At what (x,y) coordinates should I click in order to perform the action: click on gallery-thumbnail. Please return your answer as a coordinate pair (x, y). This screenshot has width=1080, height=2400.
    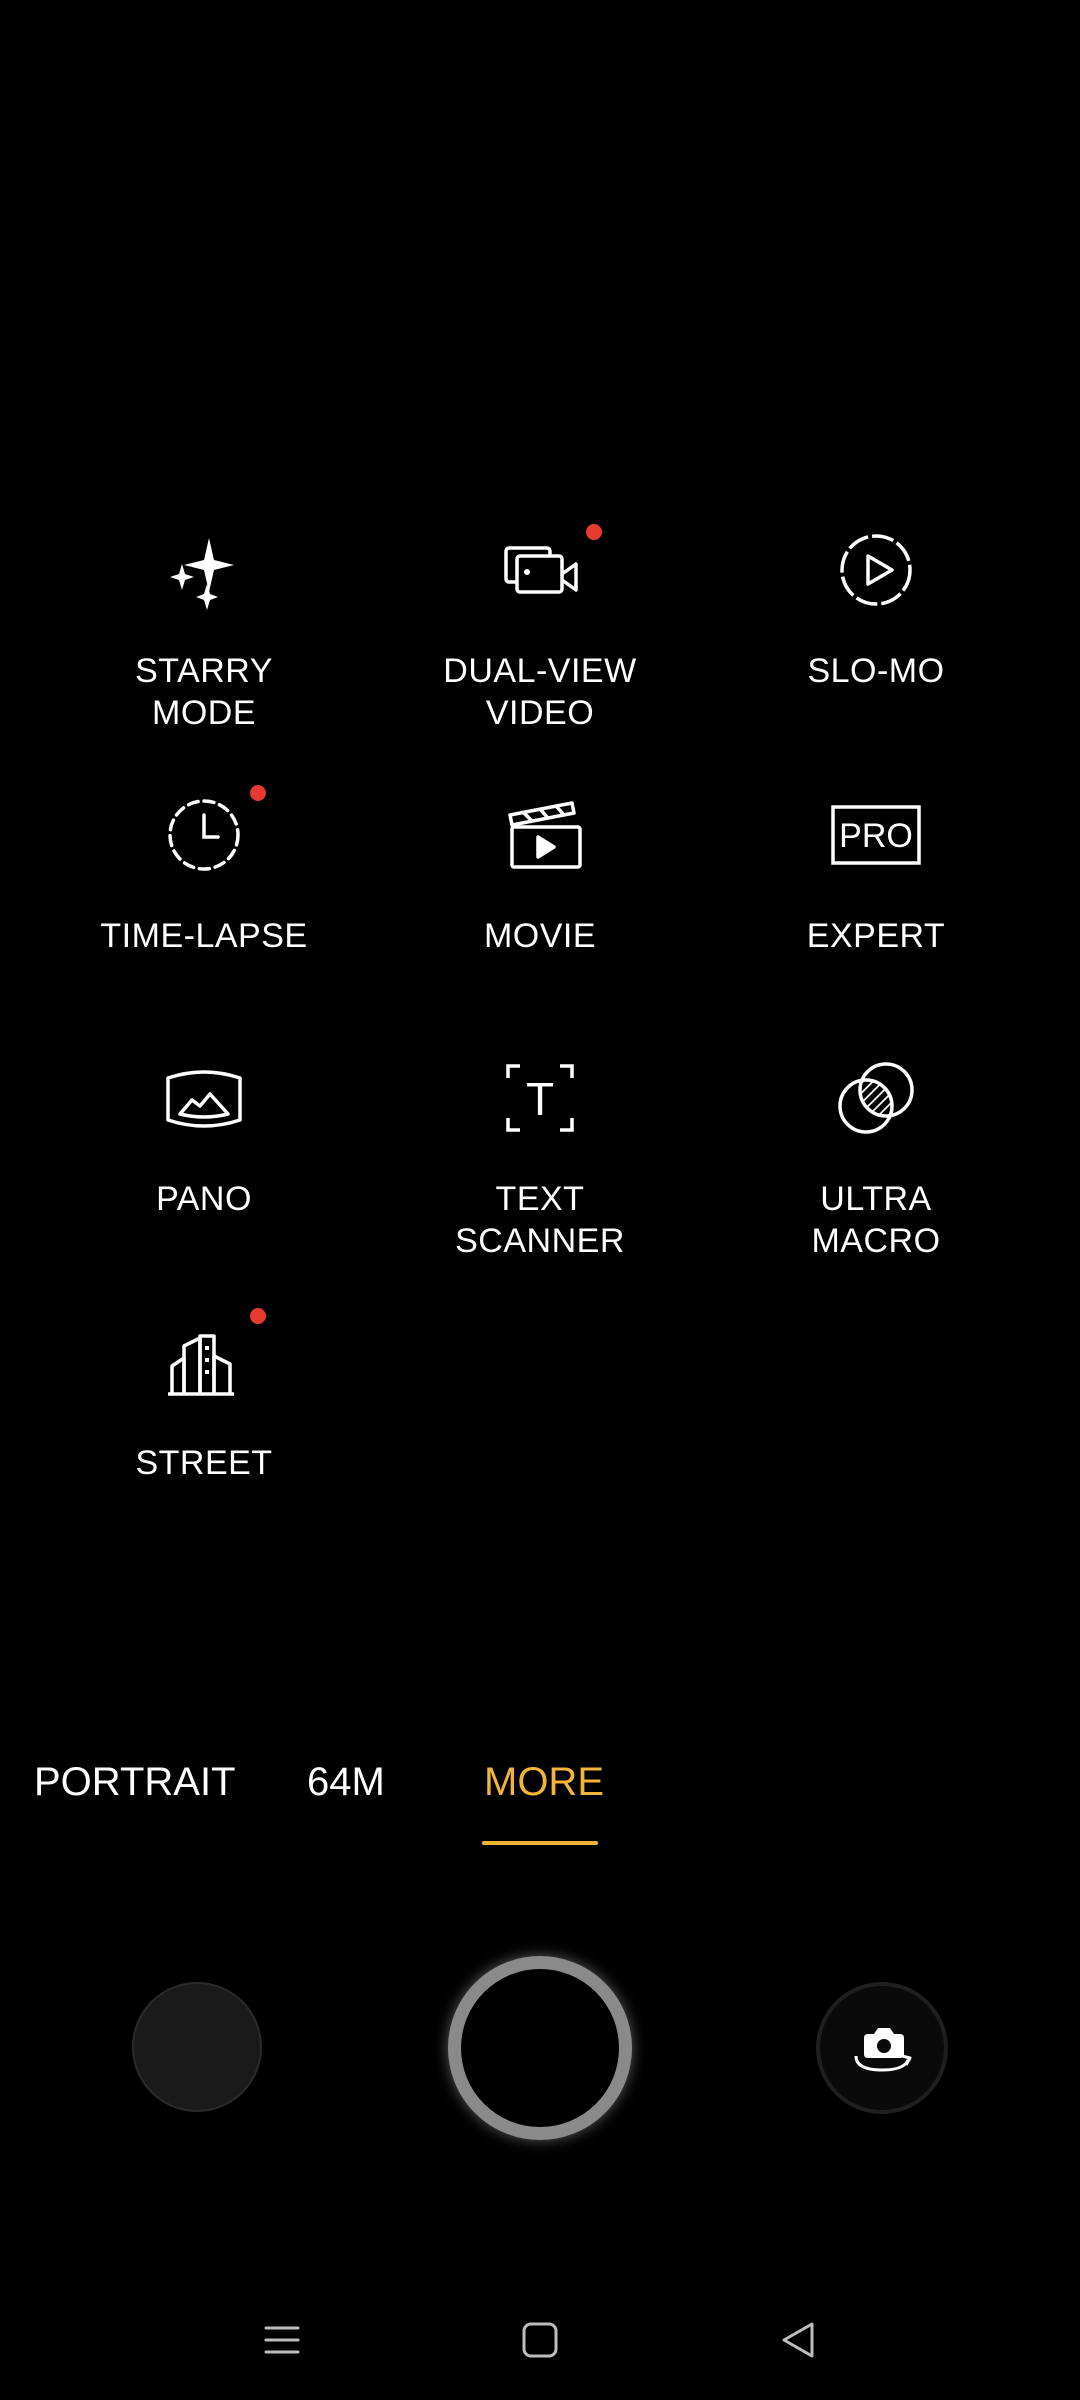
    Looking at the image, I should click on (197, 2047).